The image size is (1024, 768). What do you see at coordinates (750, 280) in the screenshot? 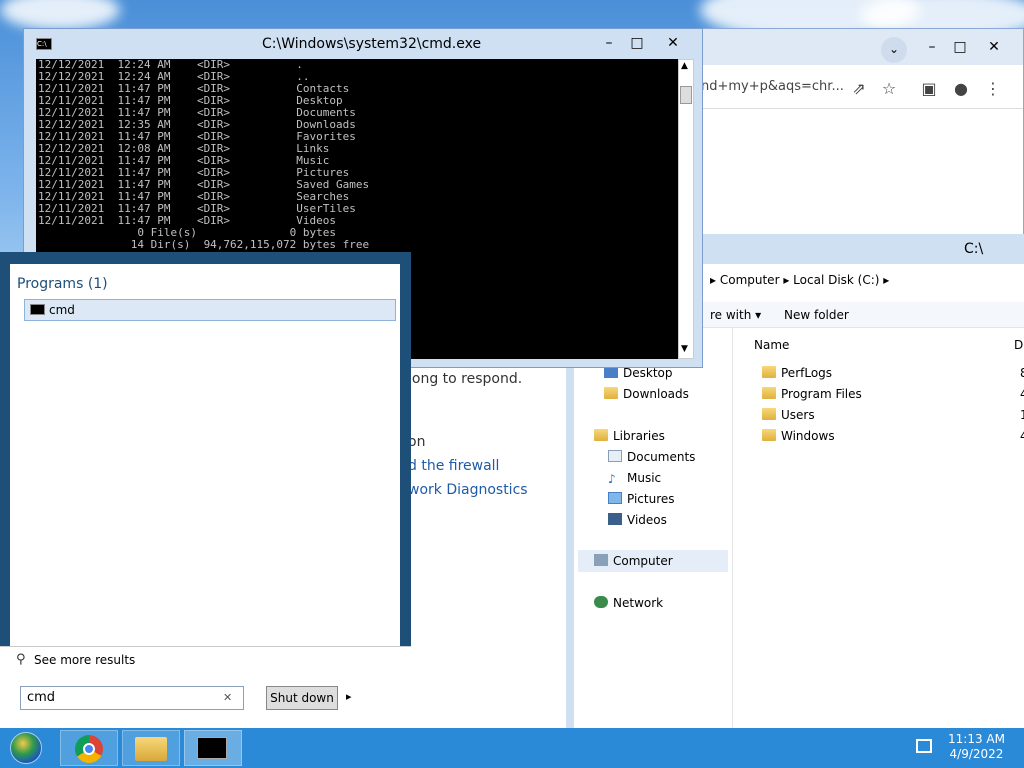
I see `breadcrumb-computer: Computer` at bounding box center [750, 280].